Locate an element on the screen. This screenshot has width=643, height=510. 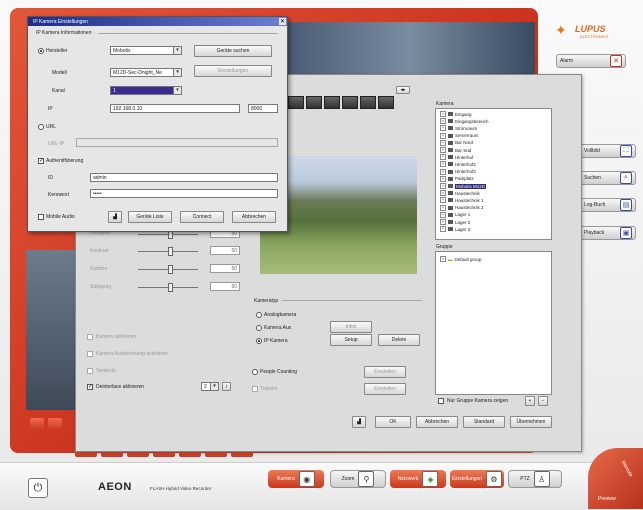
group-remove-button: − is located at coordinates (543, 401).